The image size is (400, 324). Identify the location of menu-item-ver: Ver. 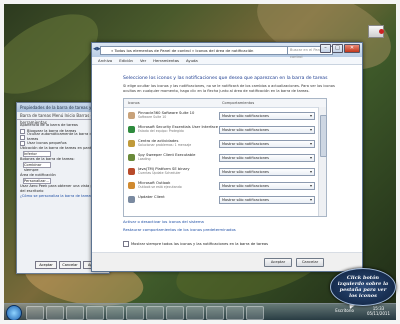
(143, 60).